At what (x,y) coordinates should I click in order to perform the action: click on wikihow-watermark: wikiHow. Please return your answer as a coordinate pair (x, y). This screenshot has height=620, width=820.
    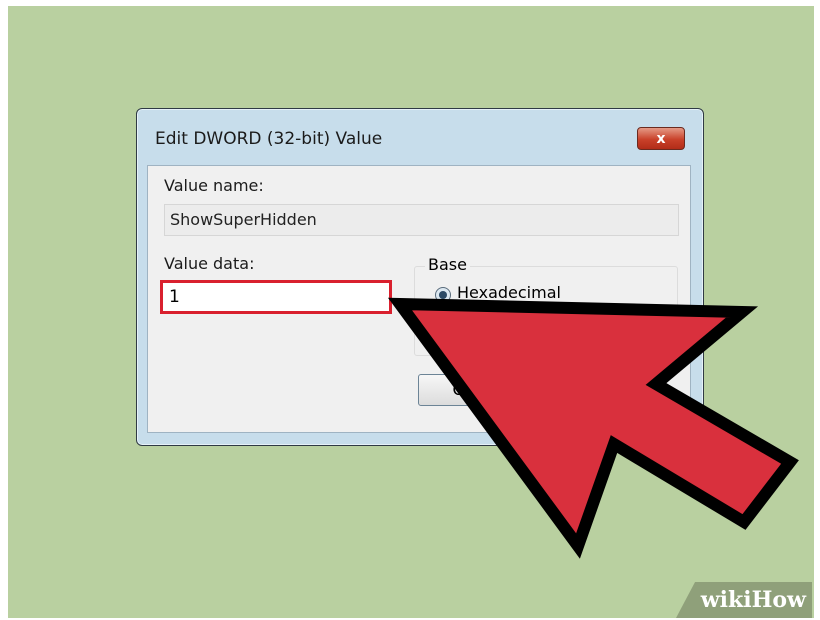
    Looking at the image, I should click on (744, 600).